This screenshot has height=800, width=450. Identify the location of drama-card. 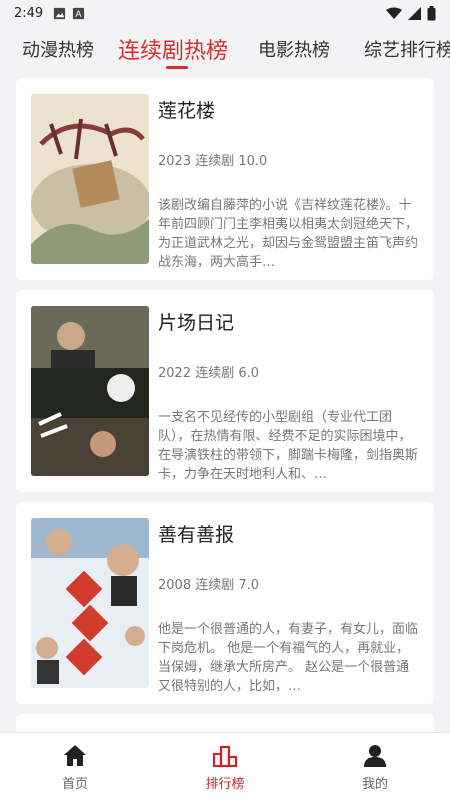
(225, 723).